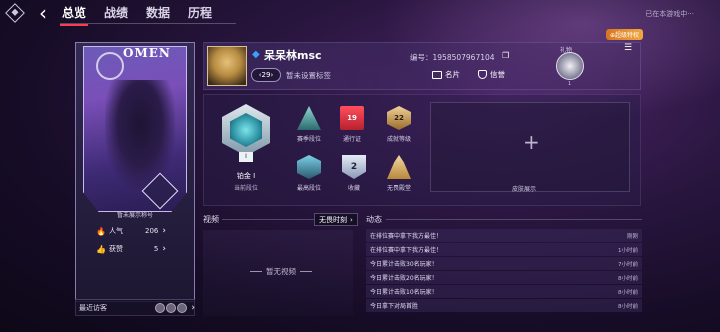  I want to click on back-button: ‹, so click(43, 13).